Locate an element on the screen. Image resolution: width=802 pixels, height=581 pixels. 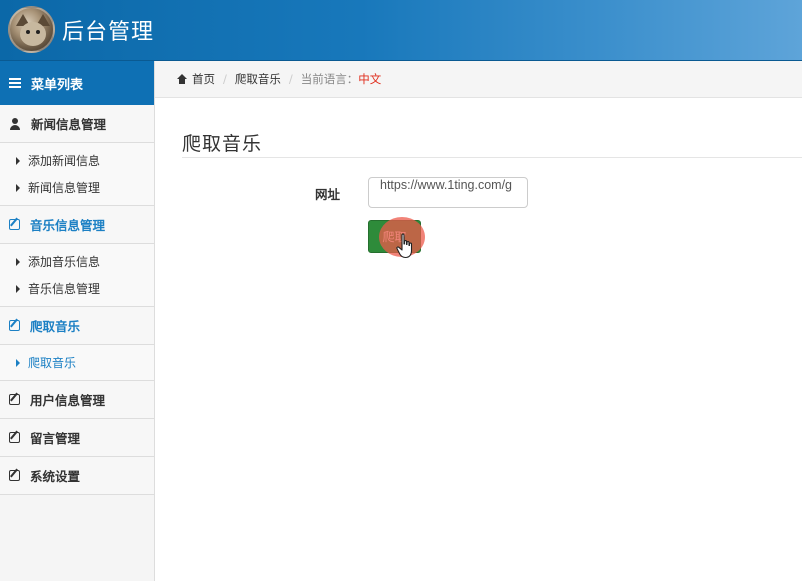
sidebar-item-crawl-music: 爬取音乐 is located at coordinates (77, 362).